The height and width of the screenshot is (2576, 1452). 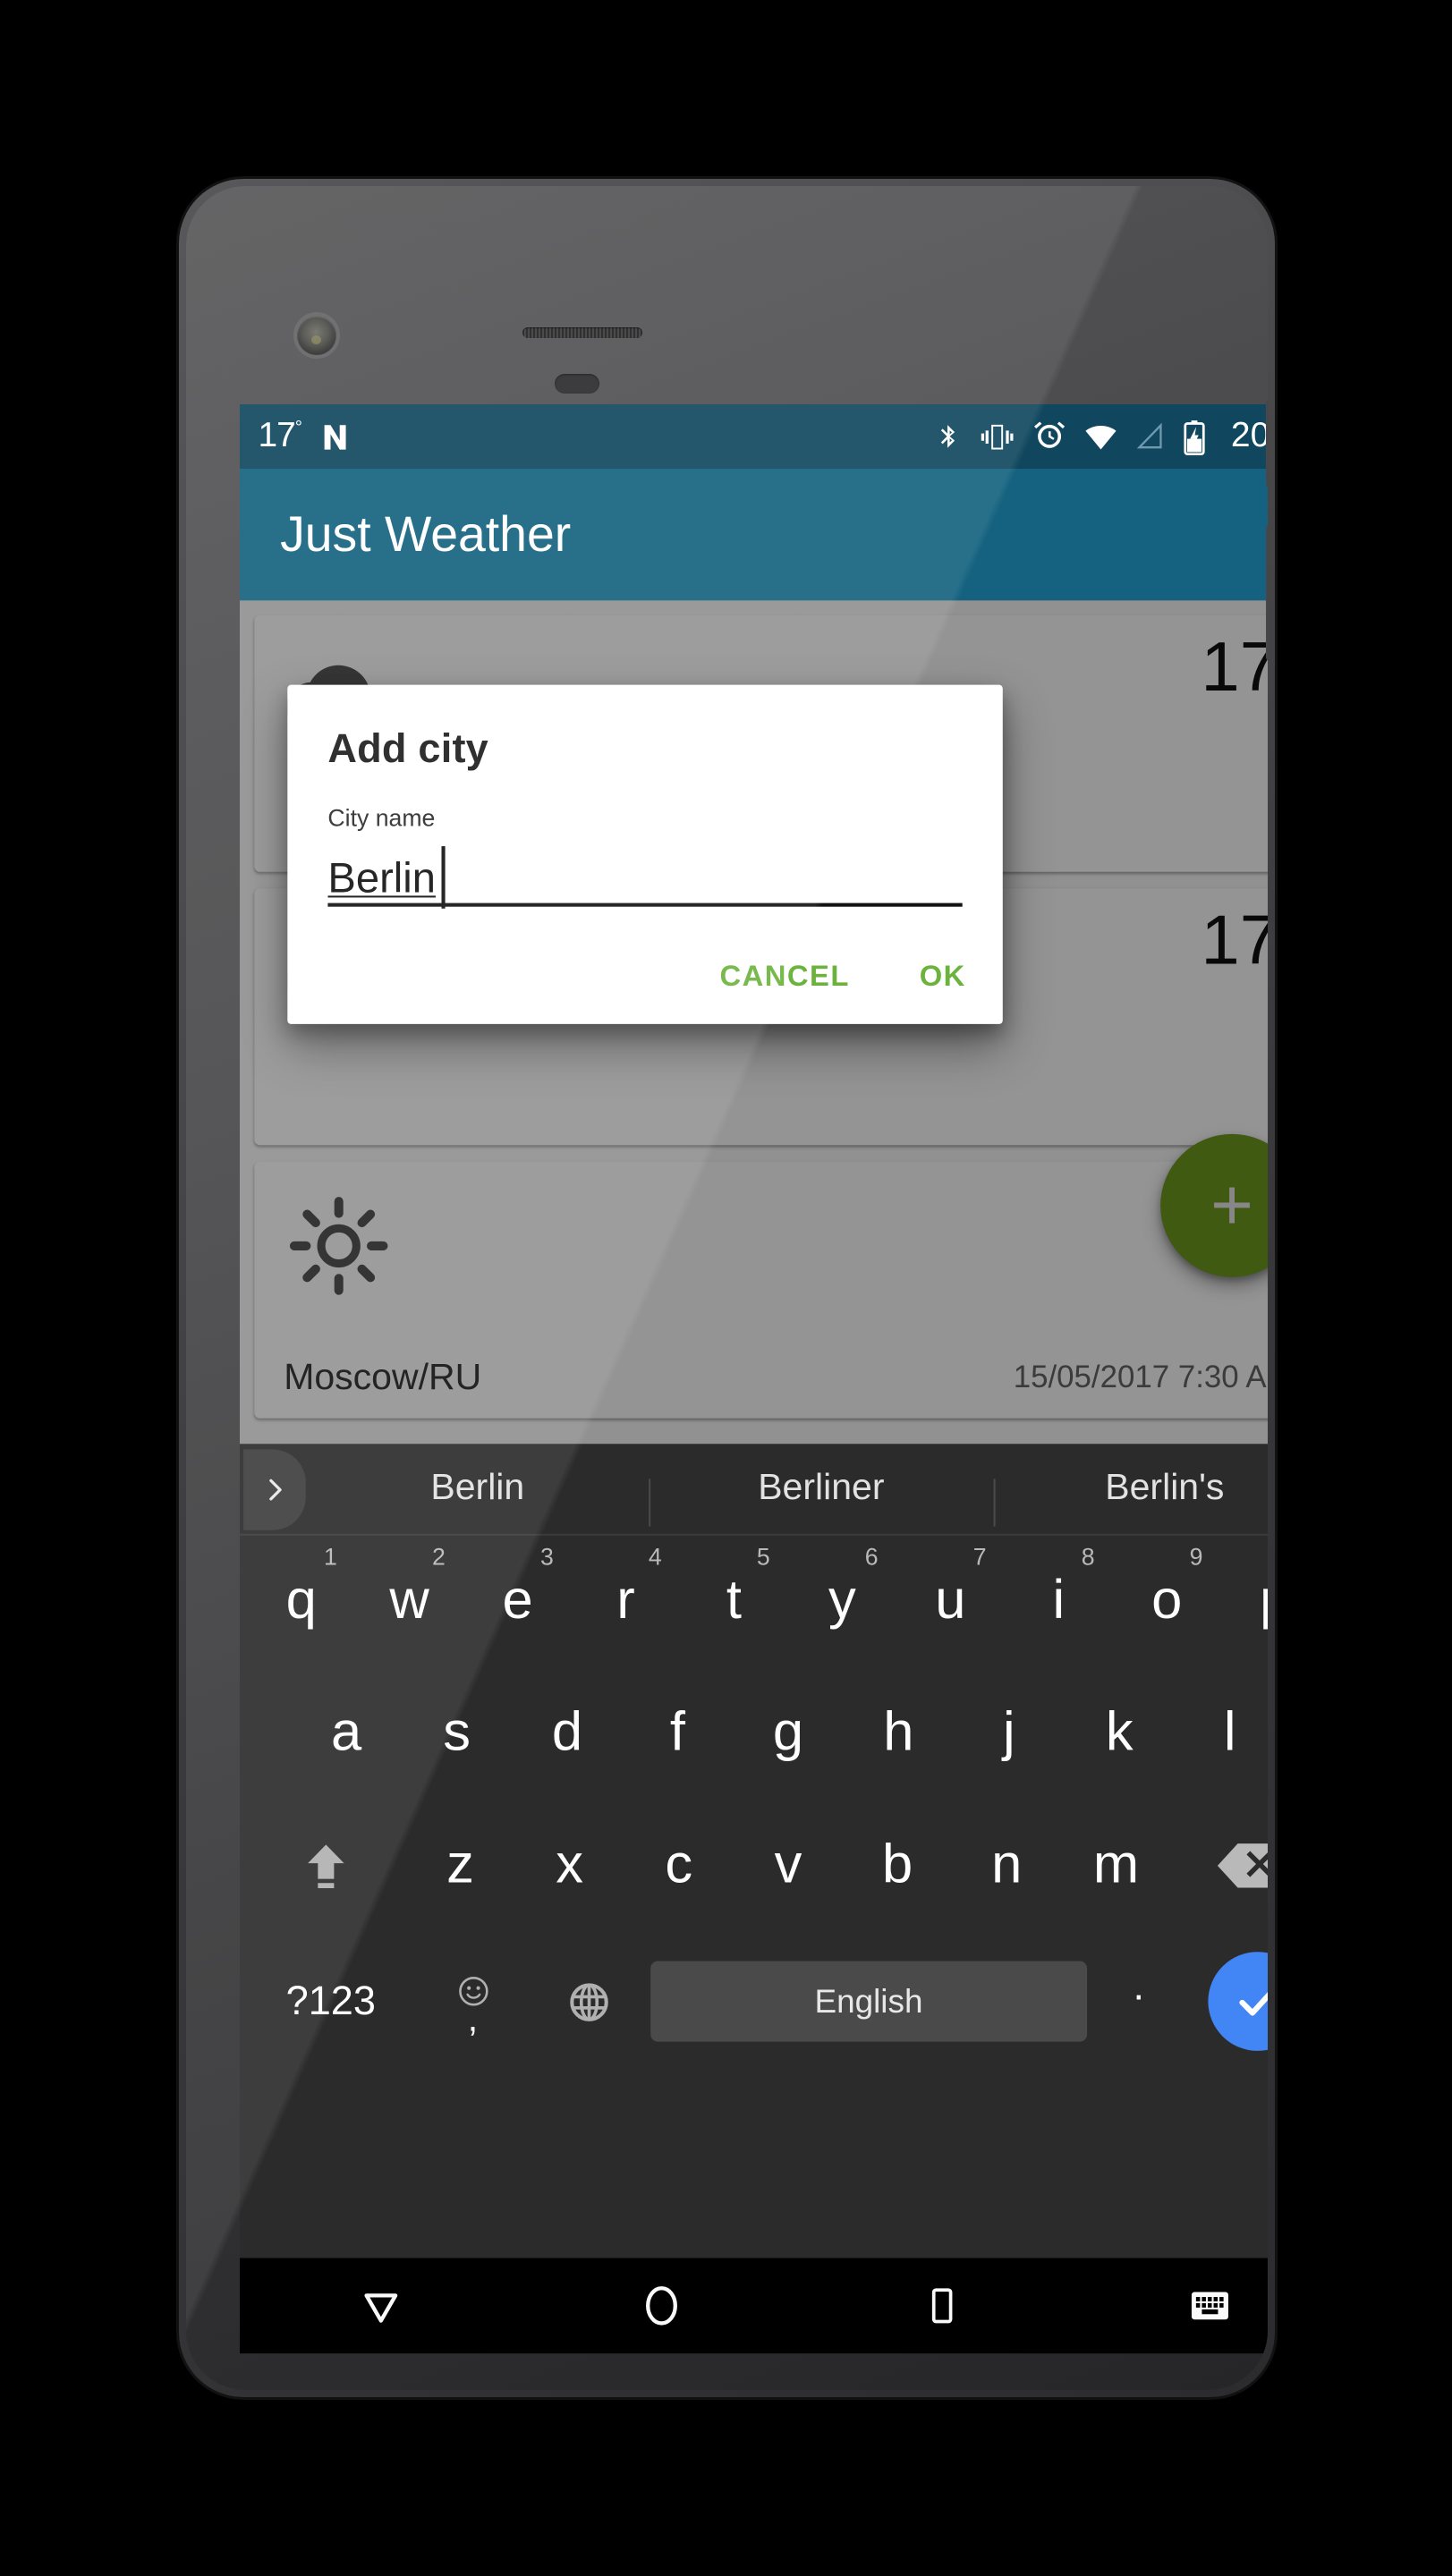 I want to click on key-r: 4r, so click(x=626, y=1602).